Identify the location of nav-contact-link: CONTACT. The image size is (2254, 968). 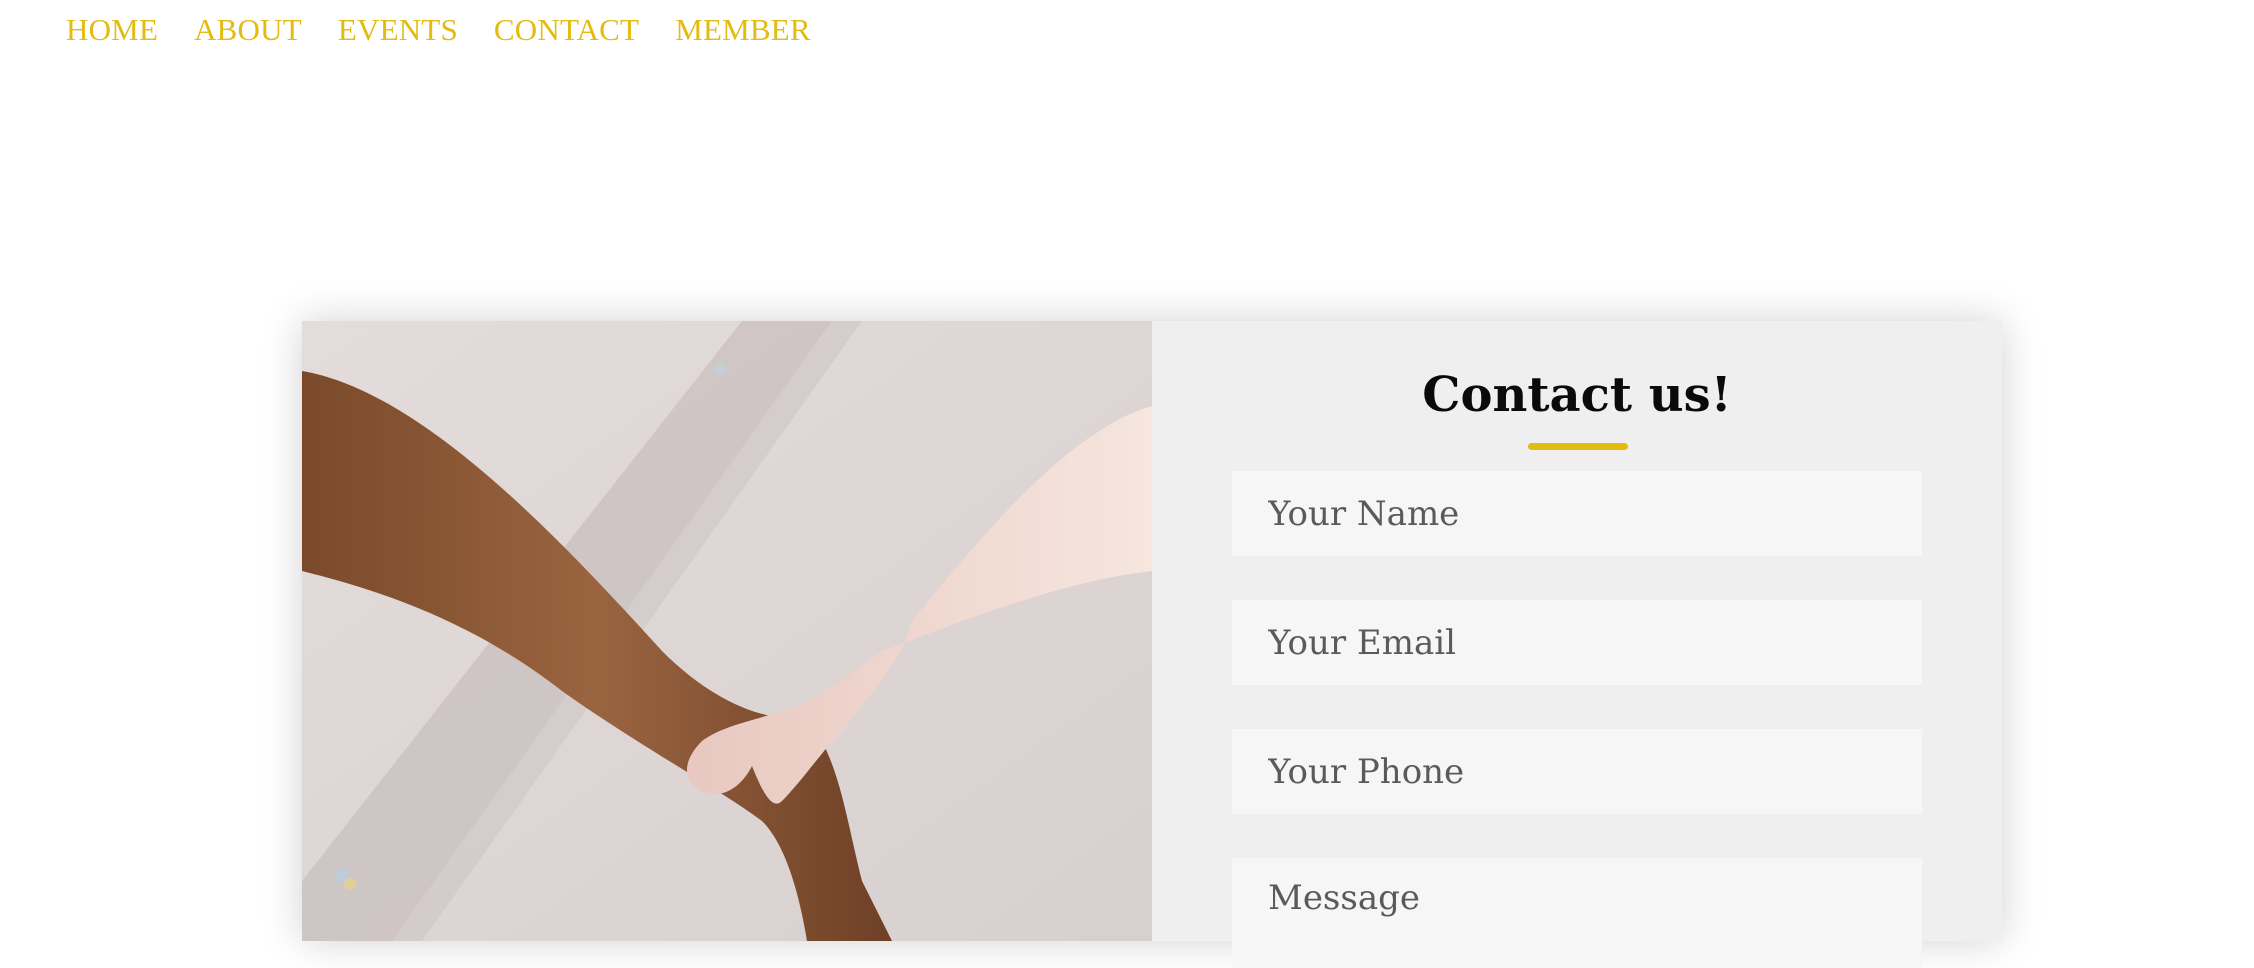
(566, 30).